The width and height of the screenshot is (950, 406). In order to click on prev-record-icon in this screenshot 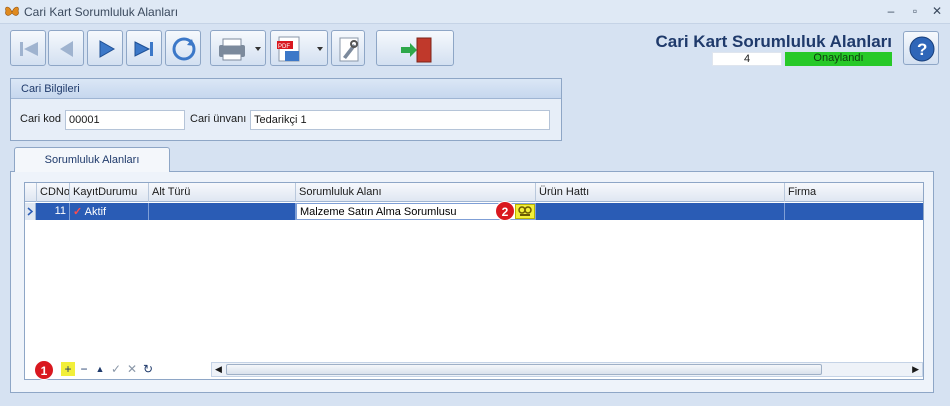, I will do `click(66, 49)`.